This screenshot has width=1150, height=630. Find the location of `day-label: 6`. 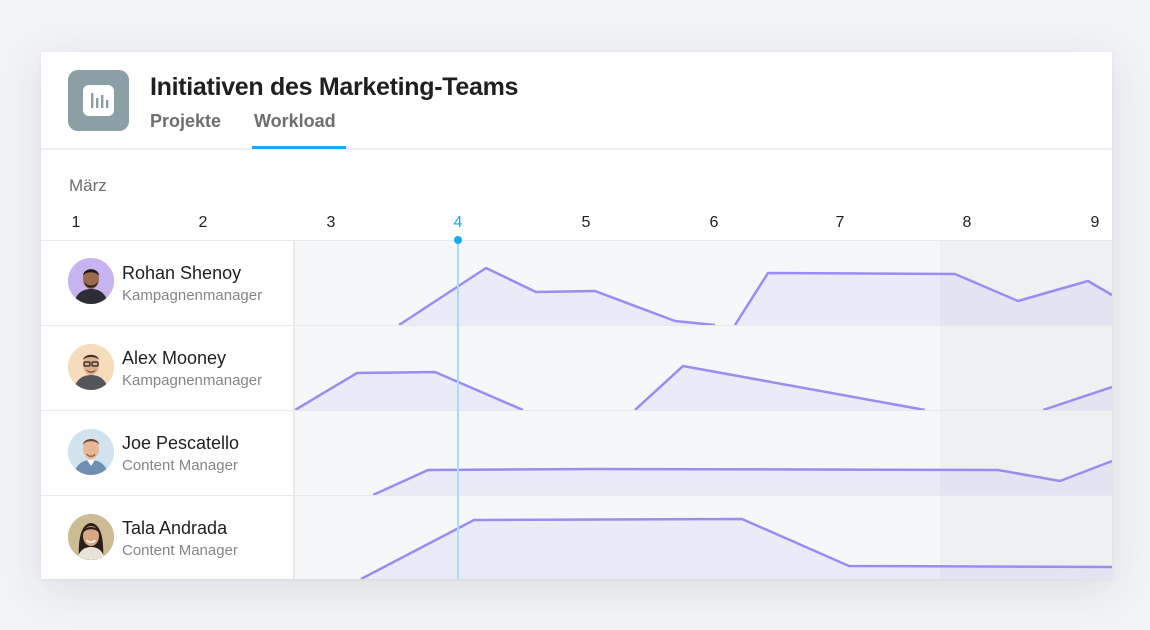

day-label: 6 is located at coordinates (714, 222).